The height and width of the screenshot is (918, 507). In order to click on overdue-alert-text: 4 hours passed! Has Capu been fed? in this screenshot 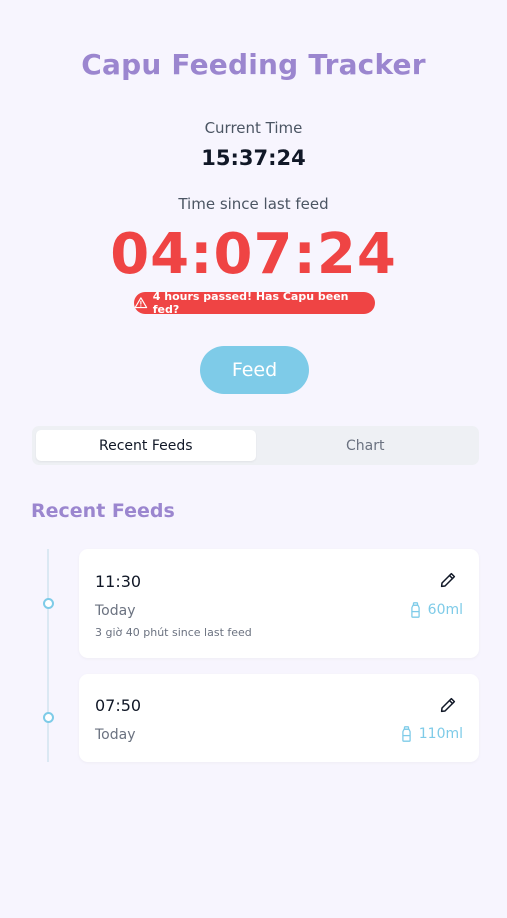, I will do `click(250, 303)`.